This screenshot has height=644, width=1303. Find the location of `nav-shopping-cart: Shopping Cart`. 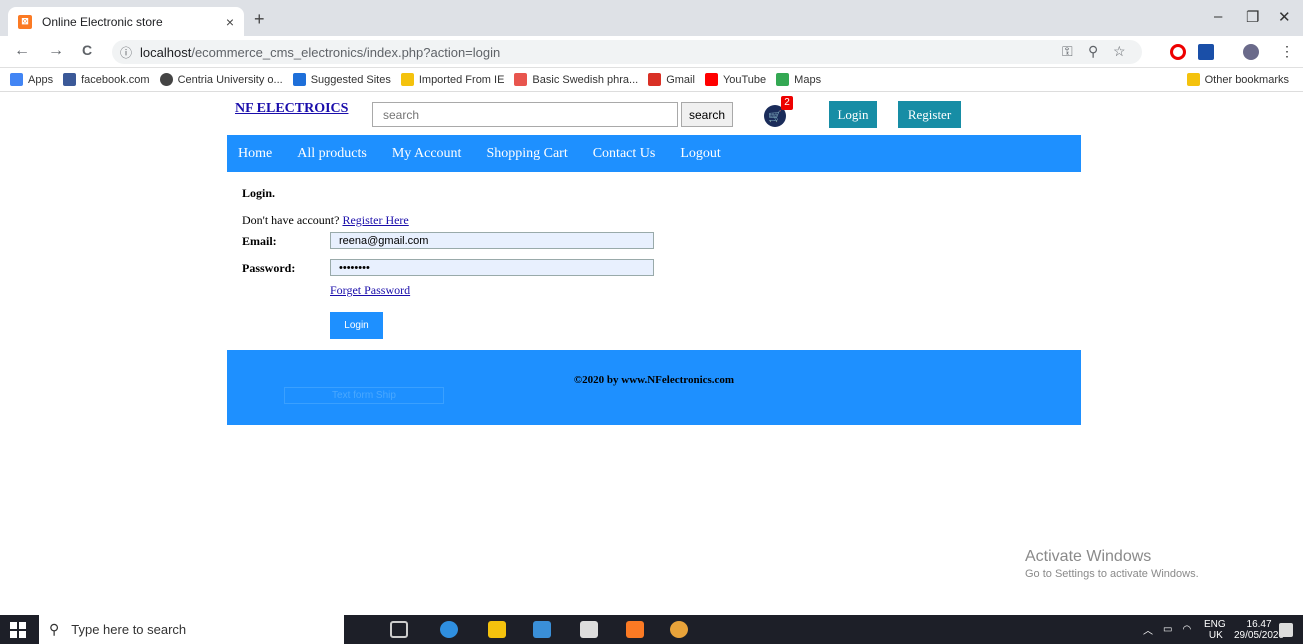

nav-shopping-cart: Shopping Cart is located at coordinates (526, 154).